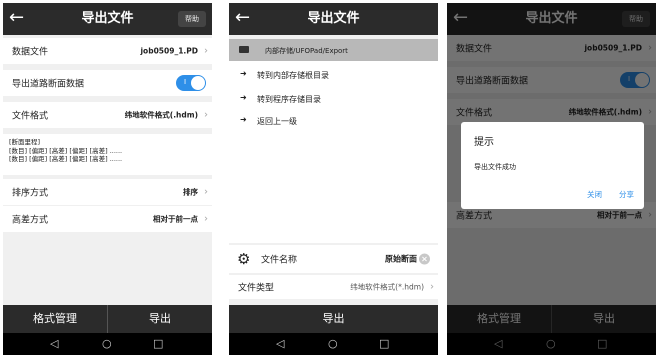  What do you see at coordinates (424, 259) in the screenshot?
I see `clear-icon: ×` at bounding box center [424, 259].